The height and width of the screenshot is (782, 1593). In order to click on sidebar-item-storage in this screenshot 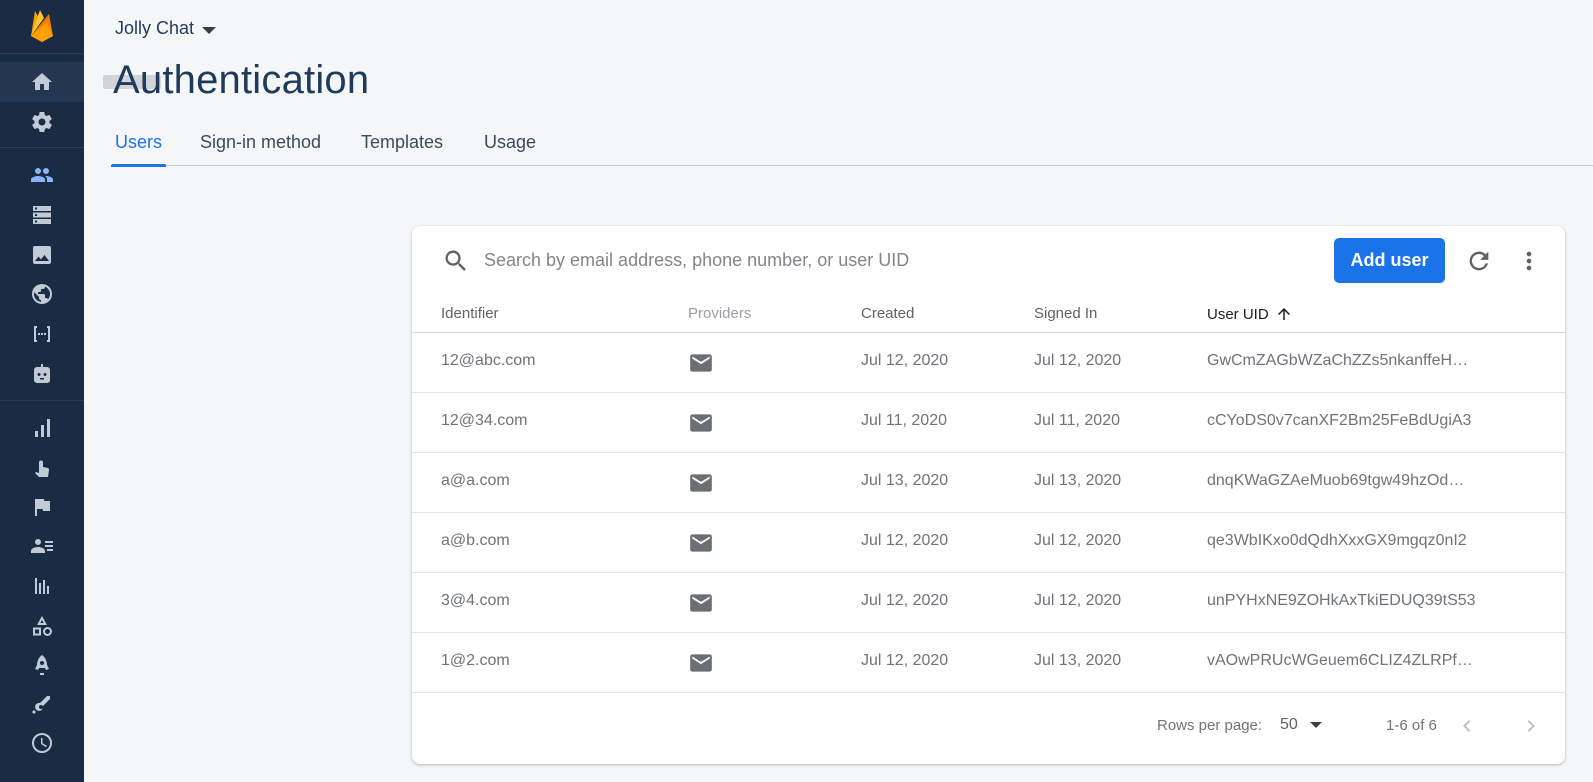, I will do `click(42, 255)`.